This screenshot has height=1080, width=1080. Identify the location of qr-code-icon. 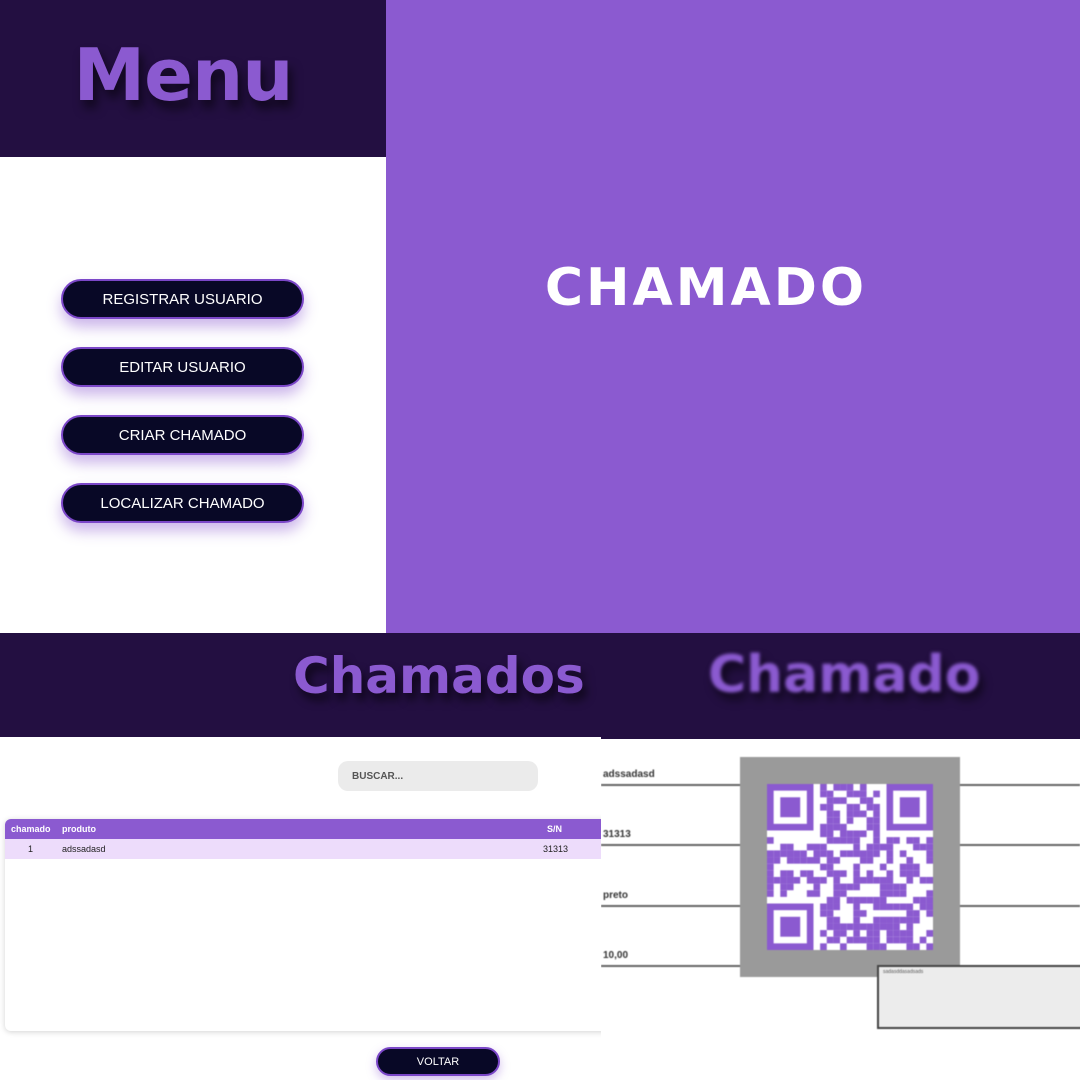
(850, 867).